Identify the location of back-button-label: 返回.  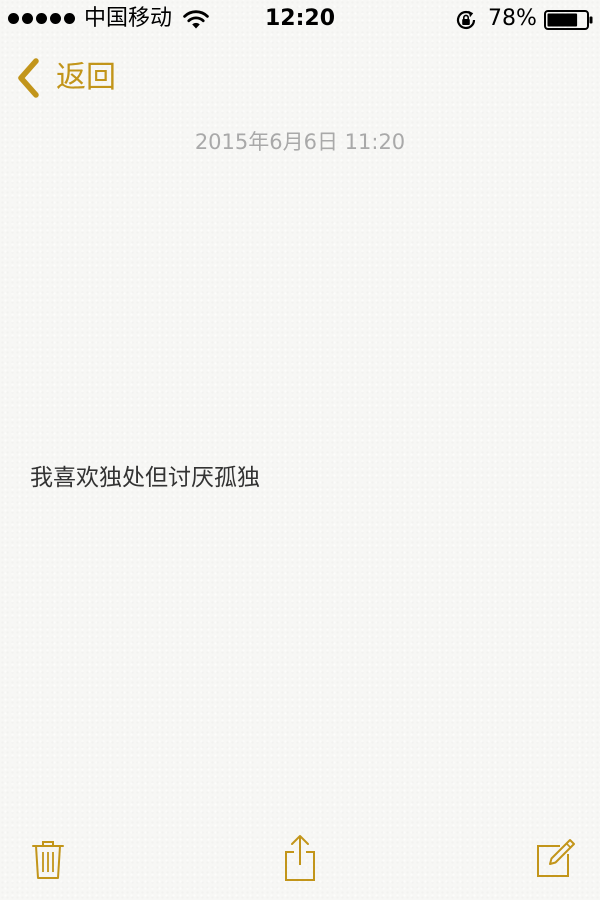
(86, 77).